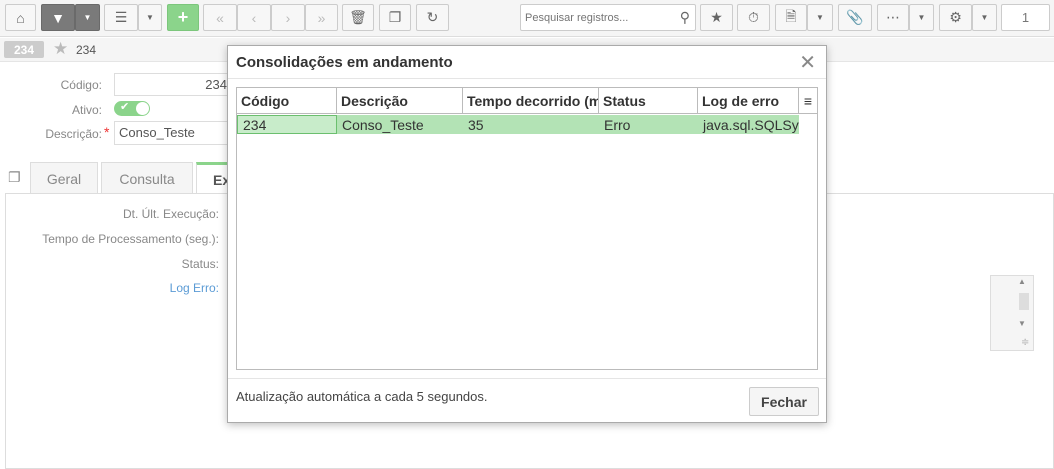  What do you see at coordinates (132, 108) in the screenshot?
I see `ativo-toggle: ✔` at bounding box center [132, 108].